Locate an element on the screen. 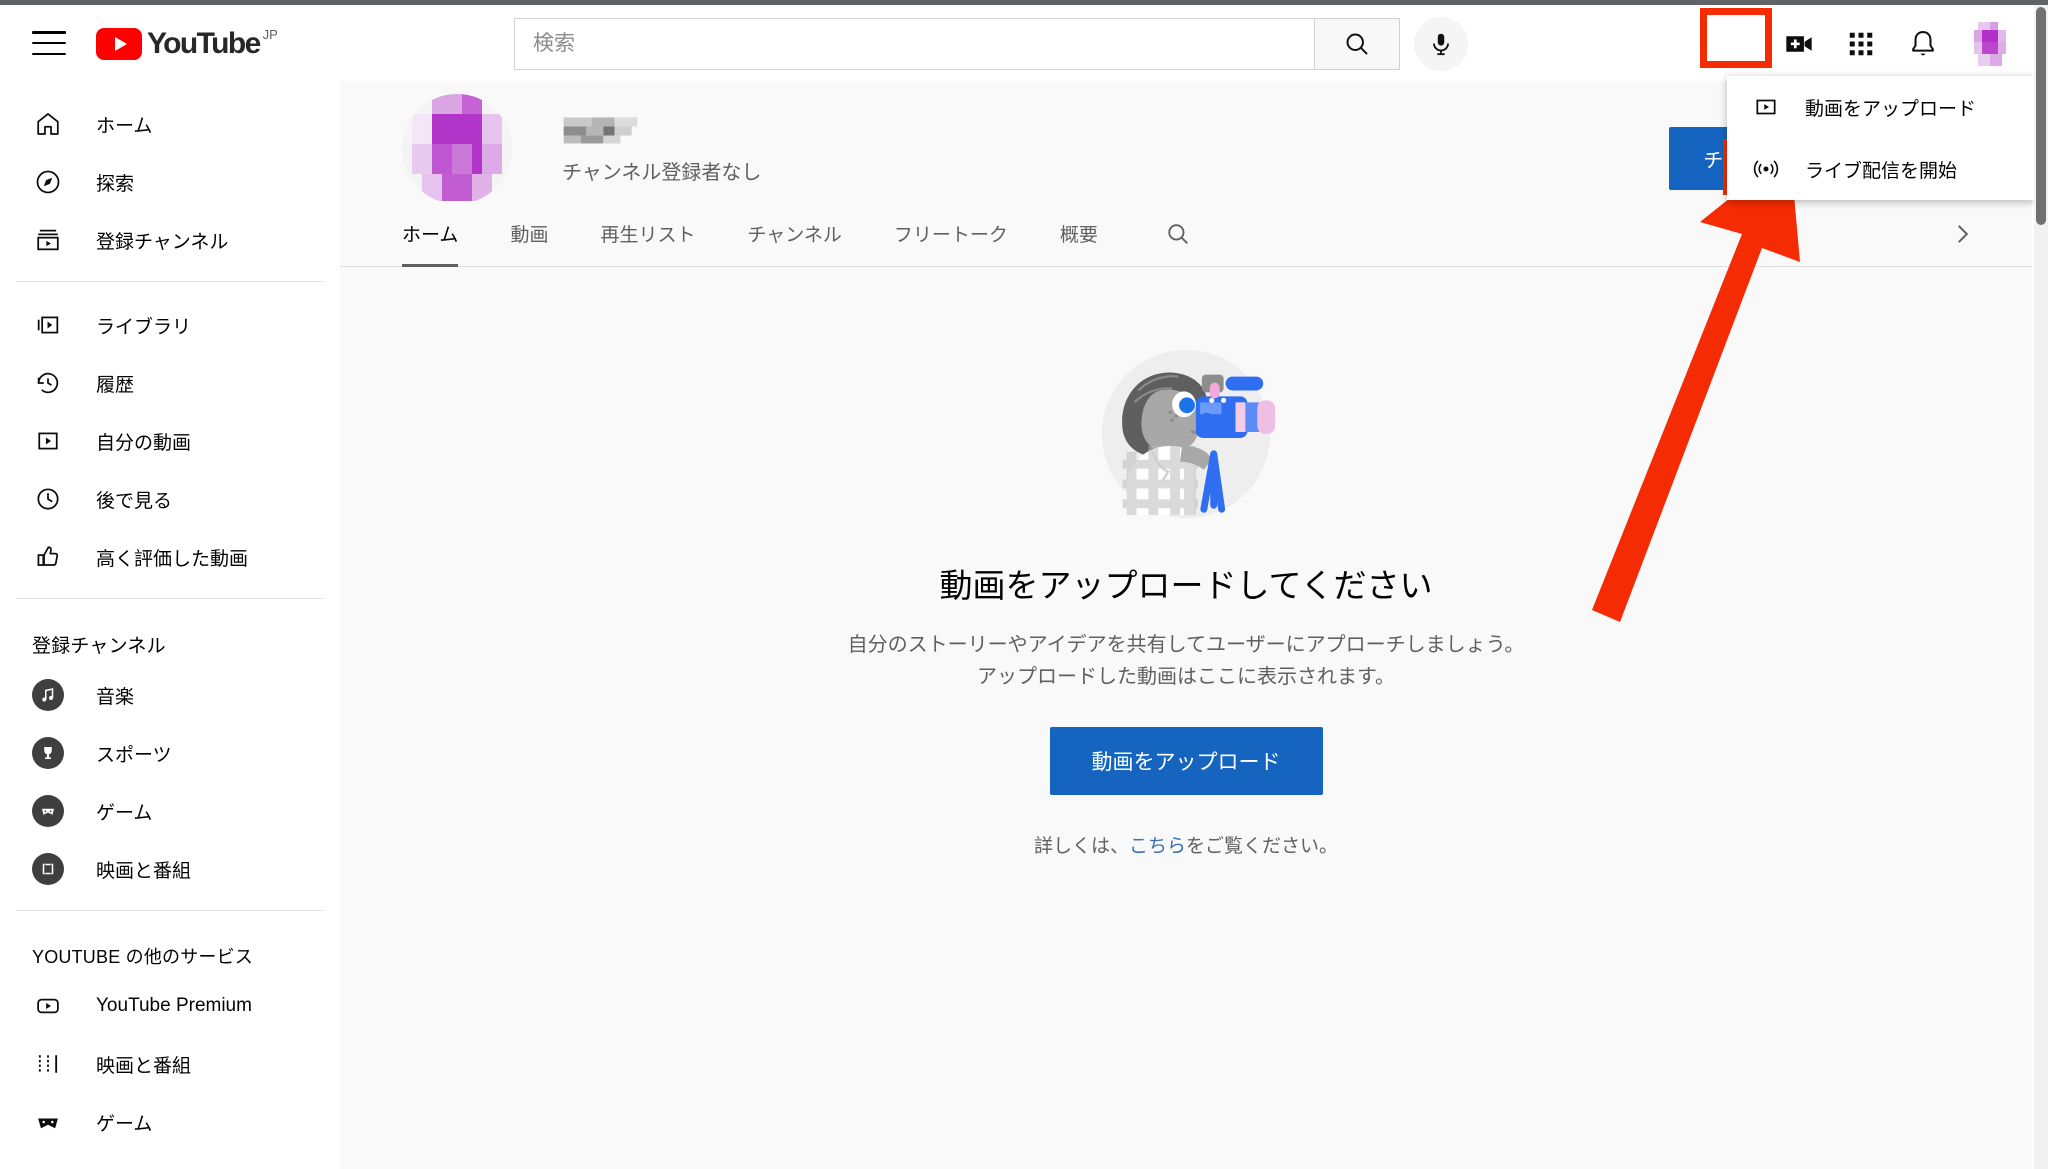  tabbar-next-button is located at coordinates (1962, 234).